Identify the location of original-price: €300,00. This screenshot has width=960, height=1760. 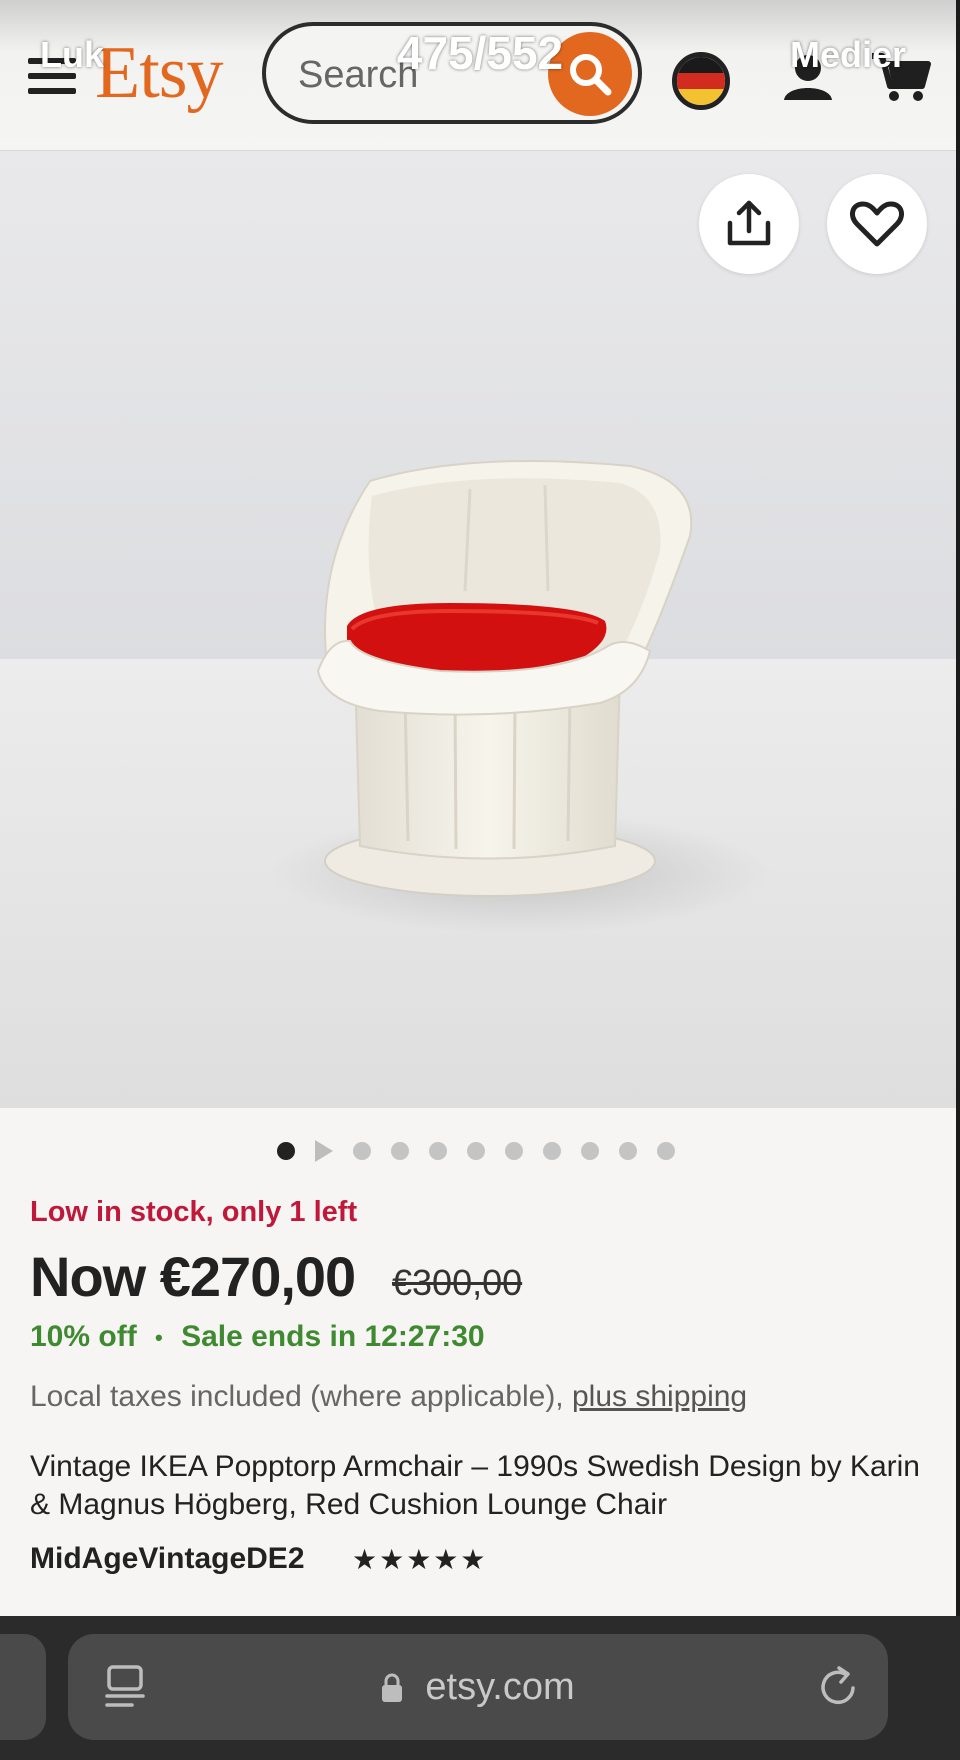
(457, 1282).